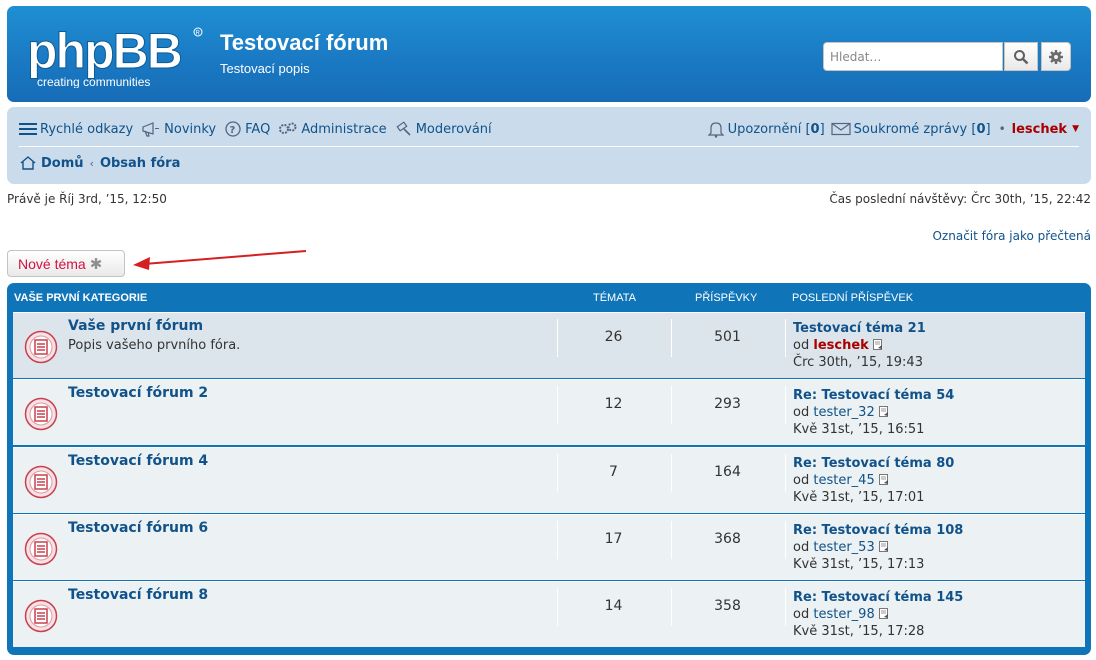 Image resolution: width=1096 pixels, height=660 pixels. I want to click on faq-link: ? FAQ, so click(247, 129).